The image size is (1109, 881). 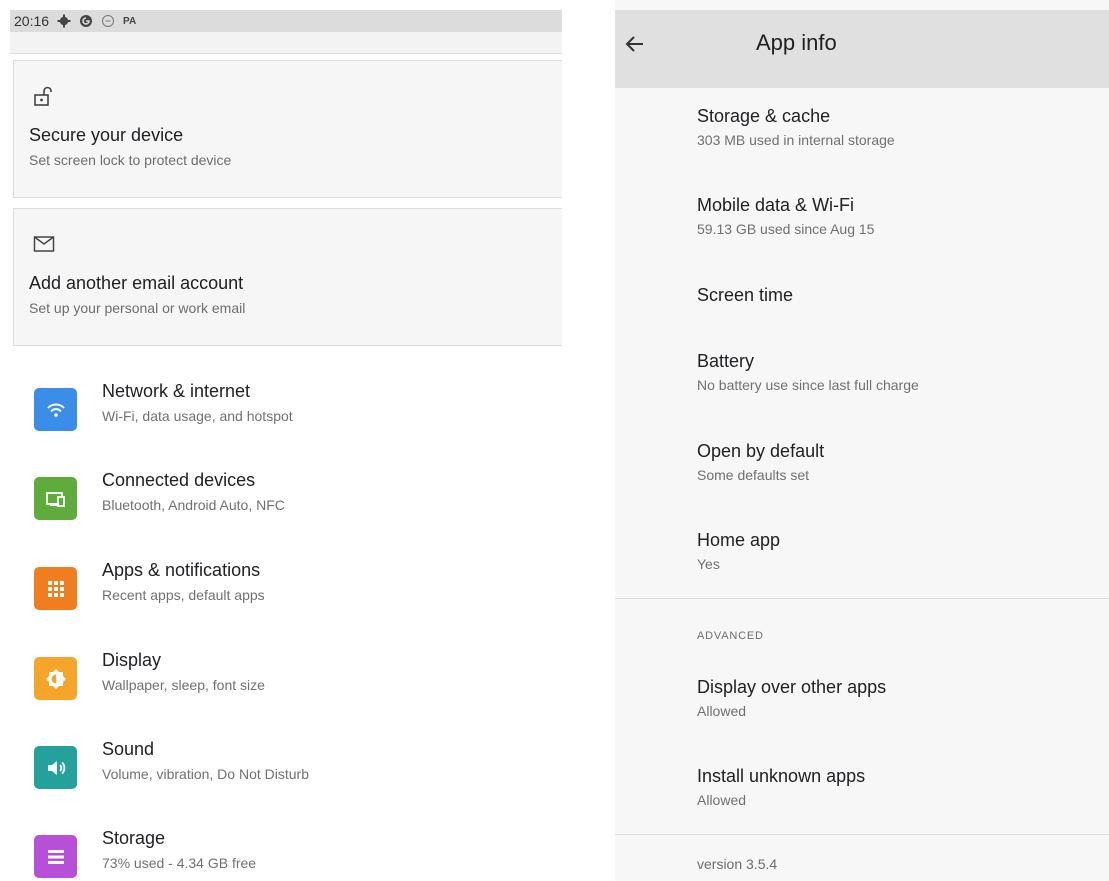 I want to click on item-title: Install unknown apps, so click(x=781, y=776).